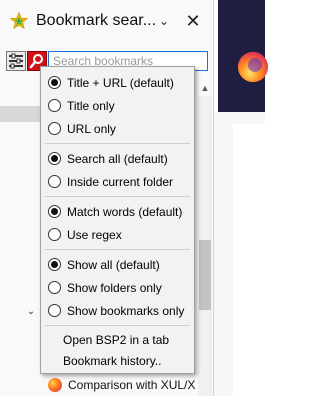  I want to click on menu-item-label: Show bookmarks only, so click(126, 311).